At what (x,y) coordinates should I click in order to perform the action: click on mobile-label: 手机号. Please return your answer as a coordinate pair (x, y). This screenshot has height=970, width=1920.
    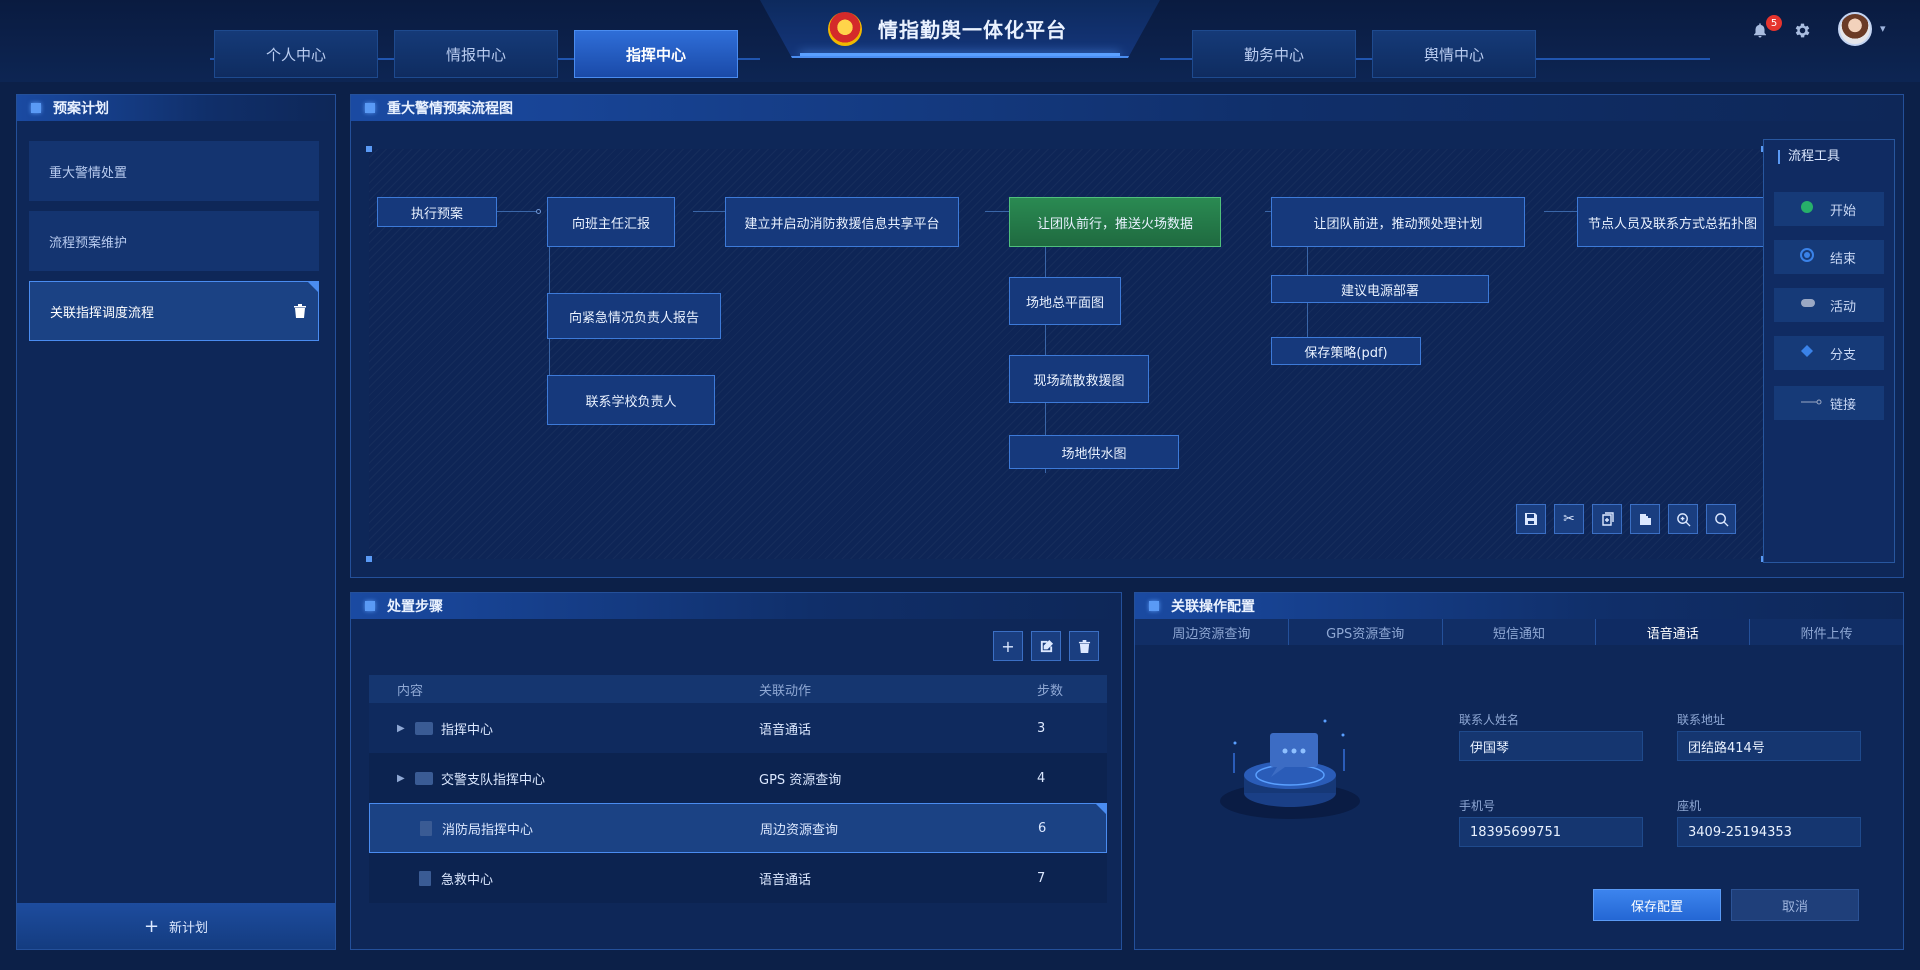
    Looking at the image, I should click on (1477, 806).